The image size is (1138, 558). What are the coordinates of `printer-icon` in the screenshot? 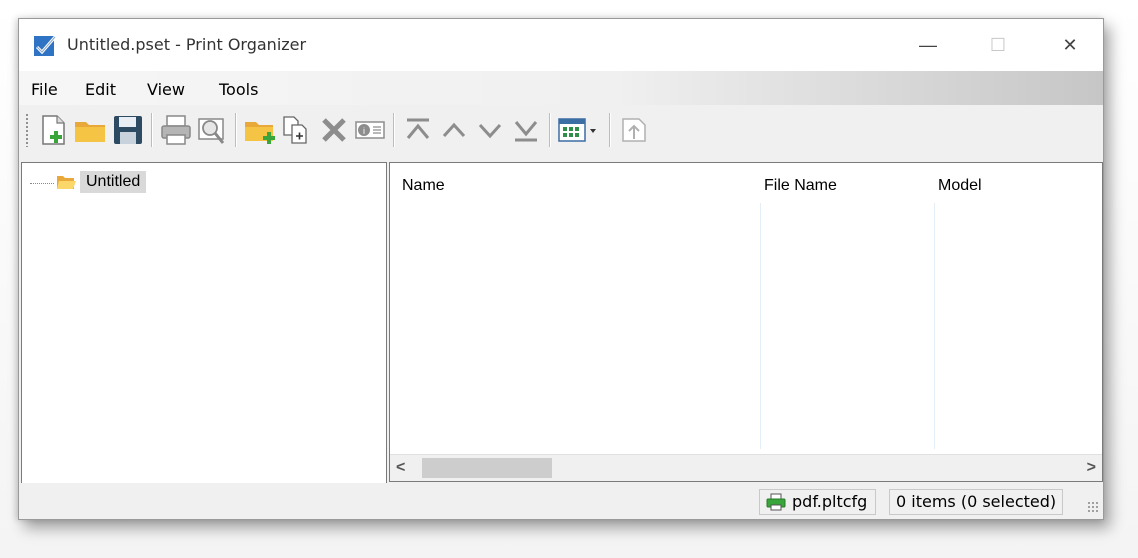 It's located at (776, 502).